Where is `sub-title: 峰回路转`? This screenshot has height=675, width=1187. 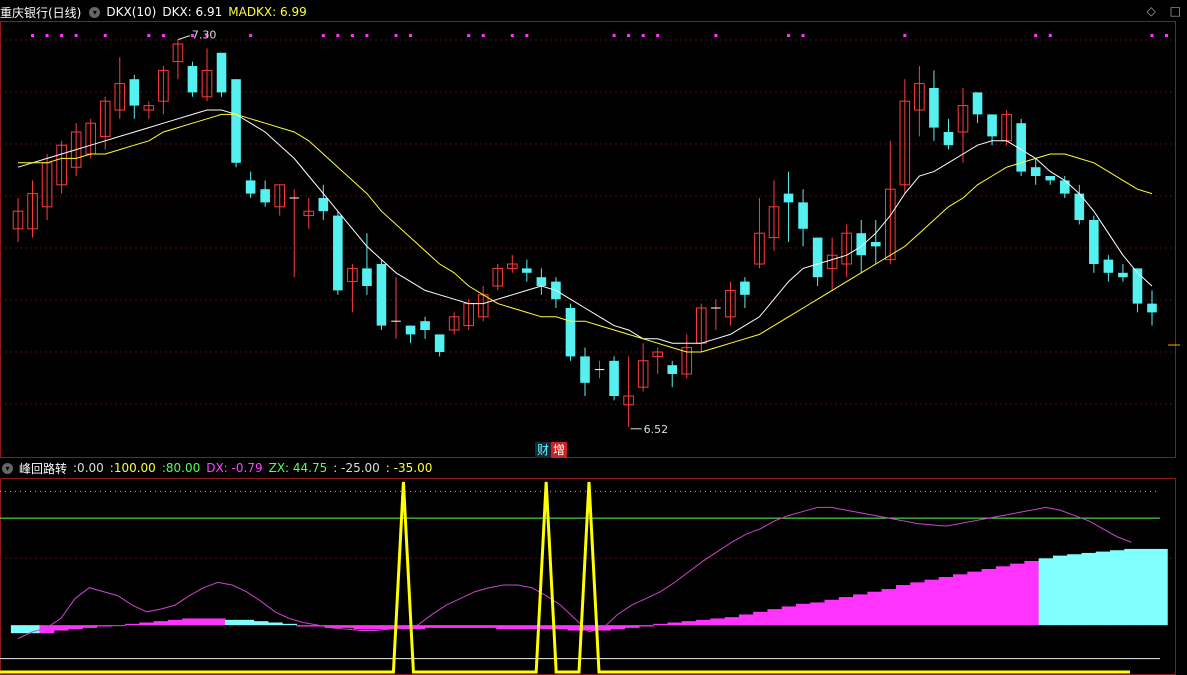 sub-title: 峰回路转 is located at coordinates (43, 468).